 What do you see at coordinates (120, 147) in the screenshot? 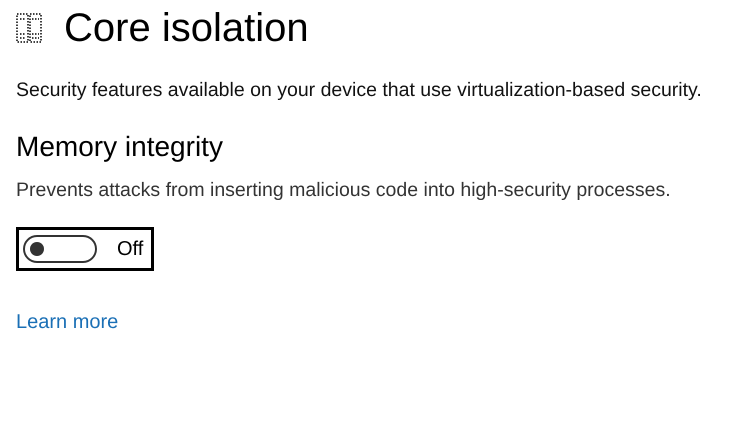
I see `section-title: Memory integrity` at bounding box center [120, 147].